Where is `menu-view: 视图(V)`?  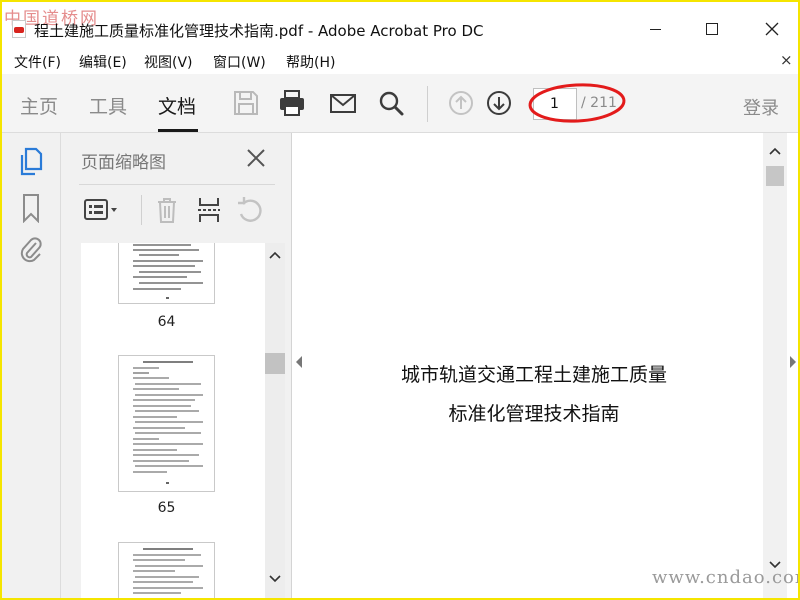 menu-view: 视图(V) is located at coordinates (168, 62).